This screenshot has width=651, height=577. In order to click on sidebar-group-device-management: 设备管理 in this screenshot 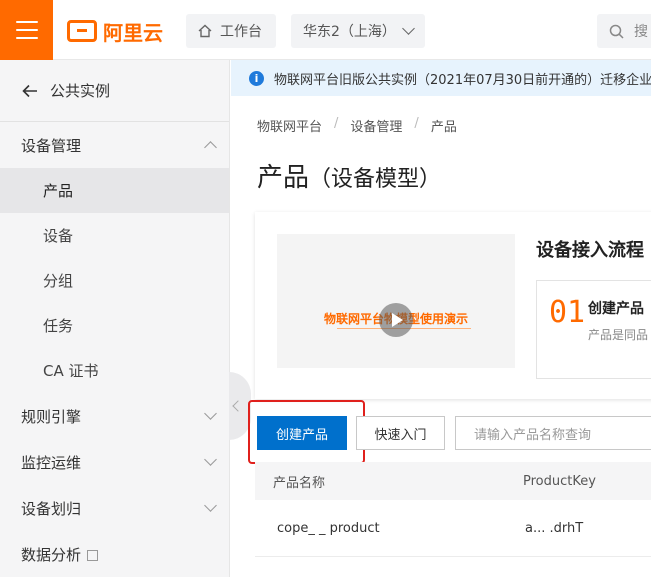, I will do `click(114, 145)`.